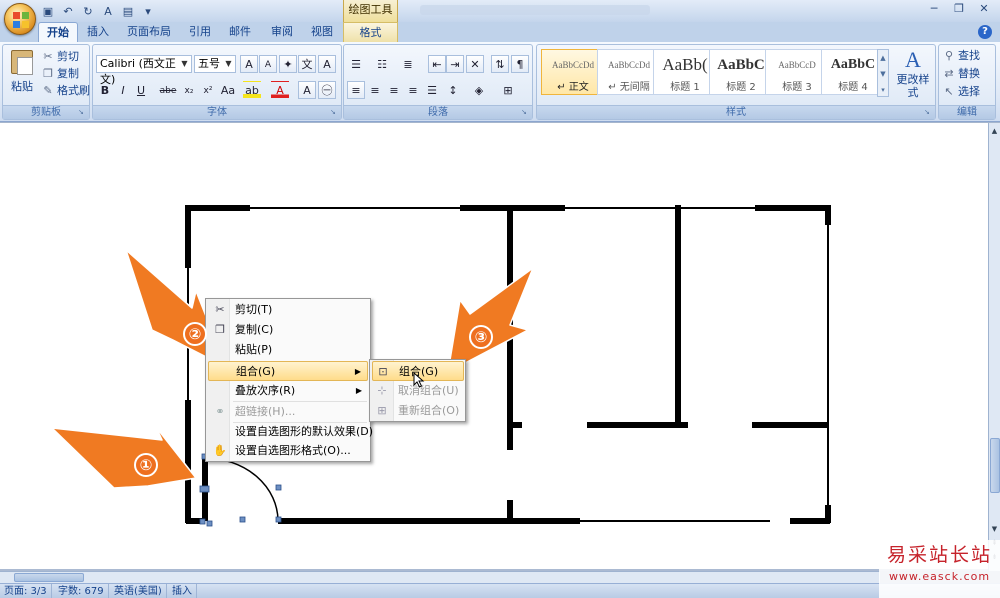 Image resolution: width=1000 pixels, height=598 pixels. Describe the element at coordinates (182, 591) in the screenshot. I see `status-insert-mode: 插入` at that location.